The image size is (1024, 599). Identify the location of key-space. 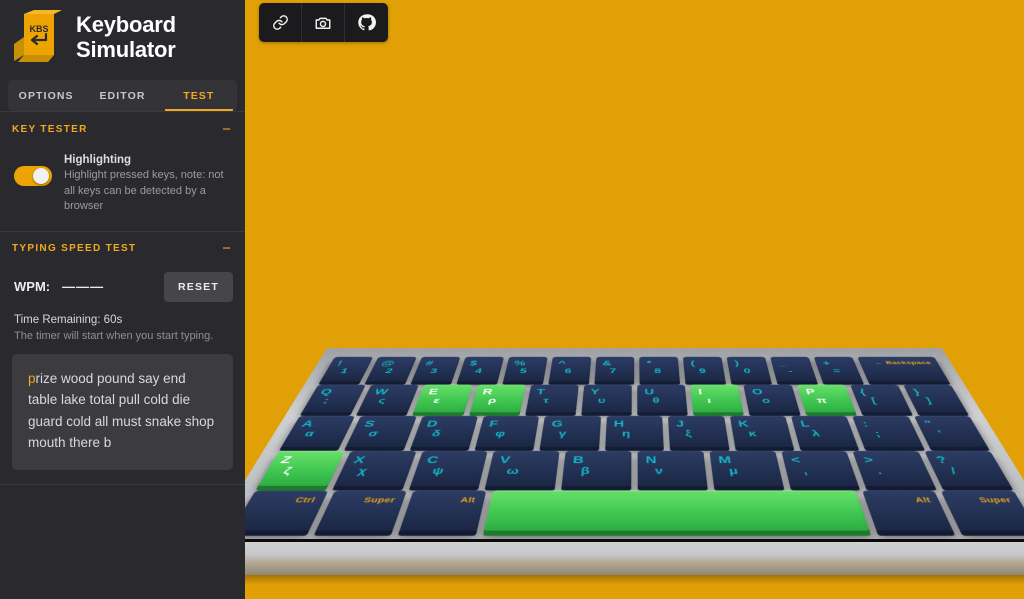
(676, 510).